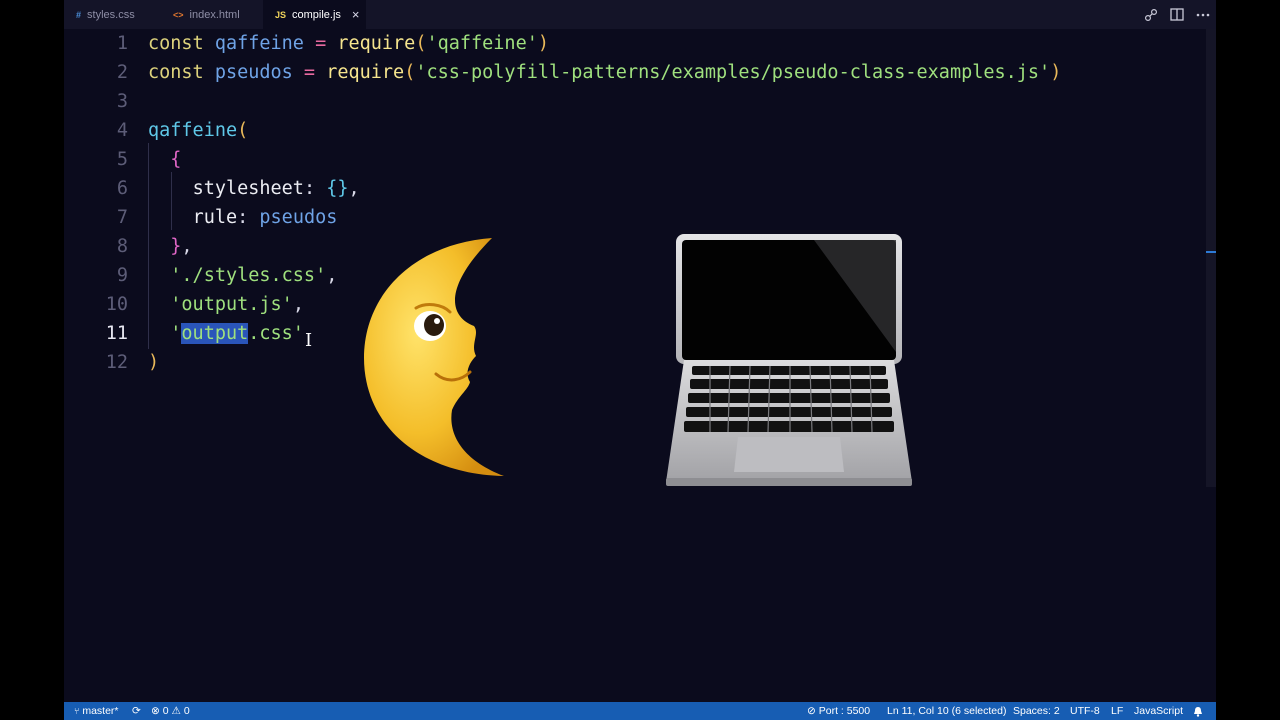 The height and width of the screenshot is (720, 1280). What do you see at coordinates (122, 72) in the screenshot?
I see `line-number: 2` at bounding box center [122, 72].